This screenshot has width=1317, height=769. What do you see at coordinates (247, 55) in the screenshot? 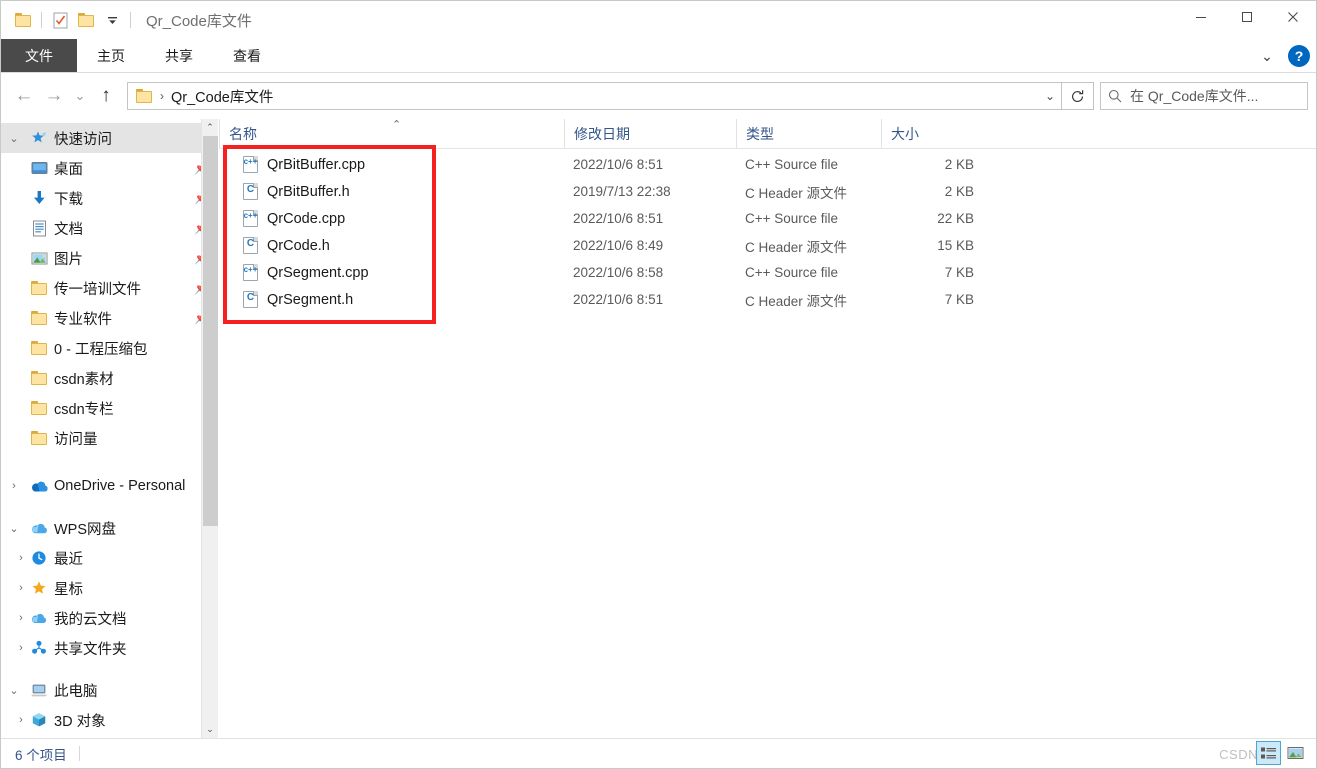
I see `tab-view: 查看` at bounding box center [247, 55].